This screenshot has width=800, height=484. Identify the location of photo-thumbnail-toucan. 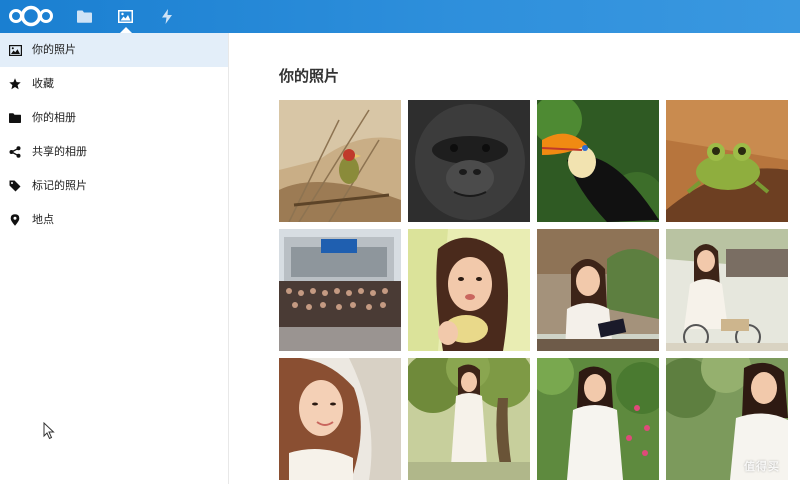
(598, 161).